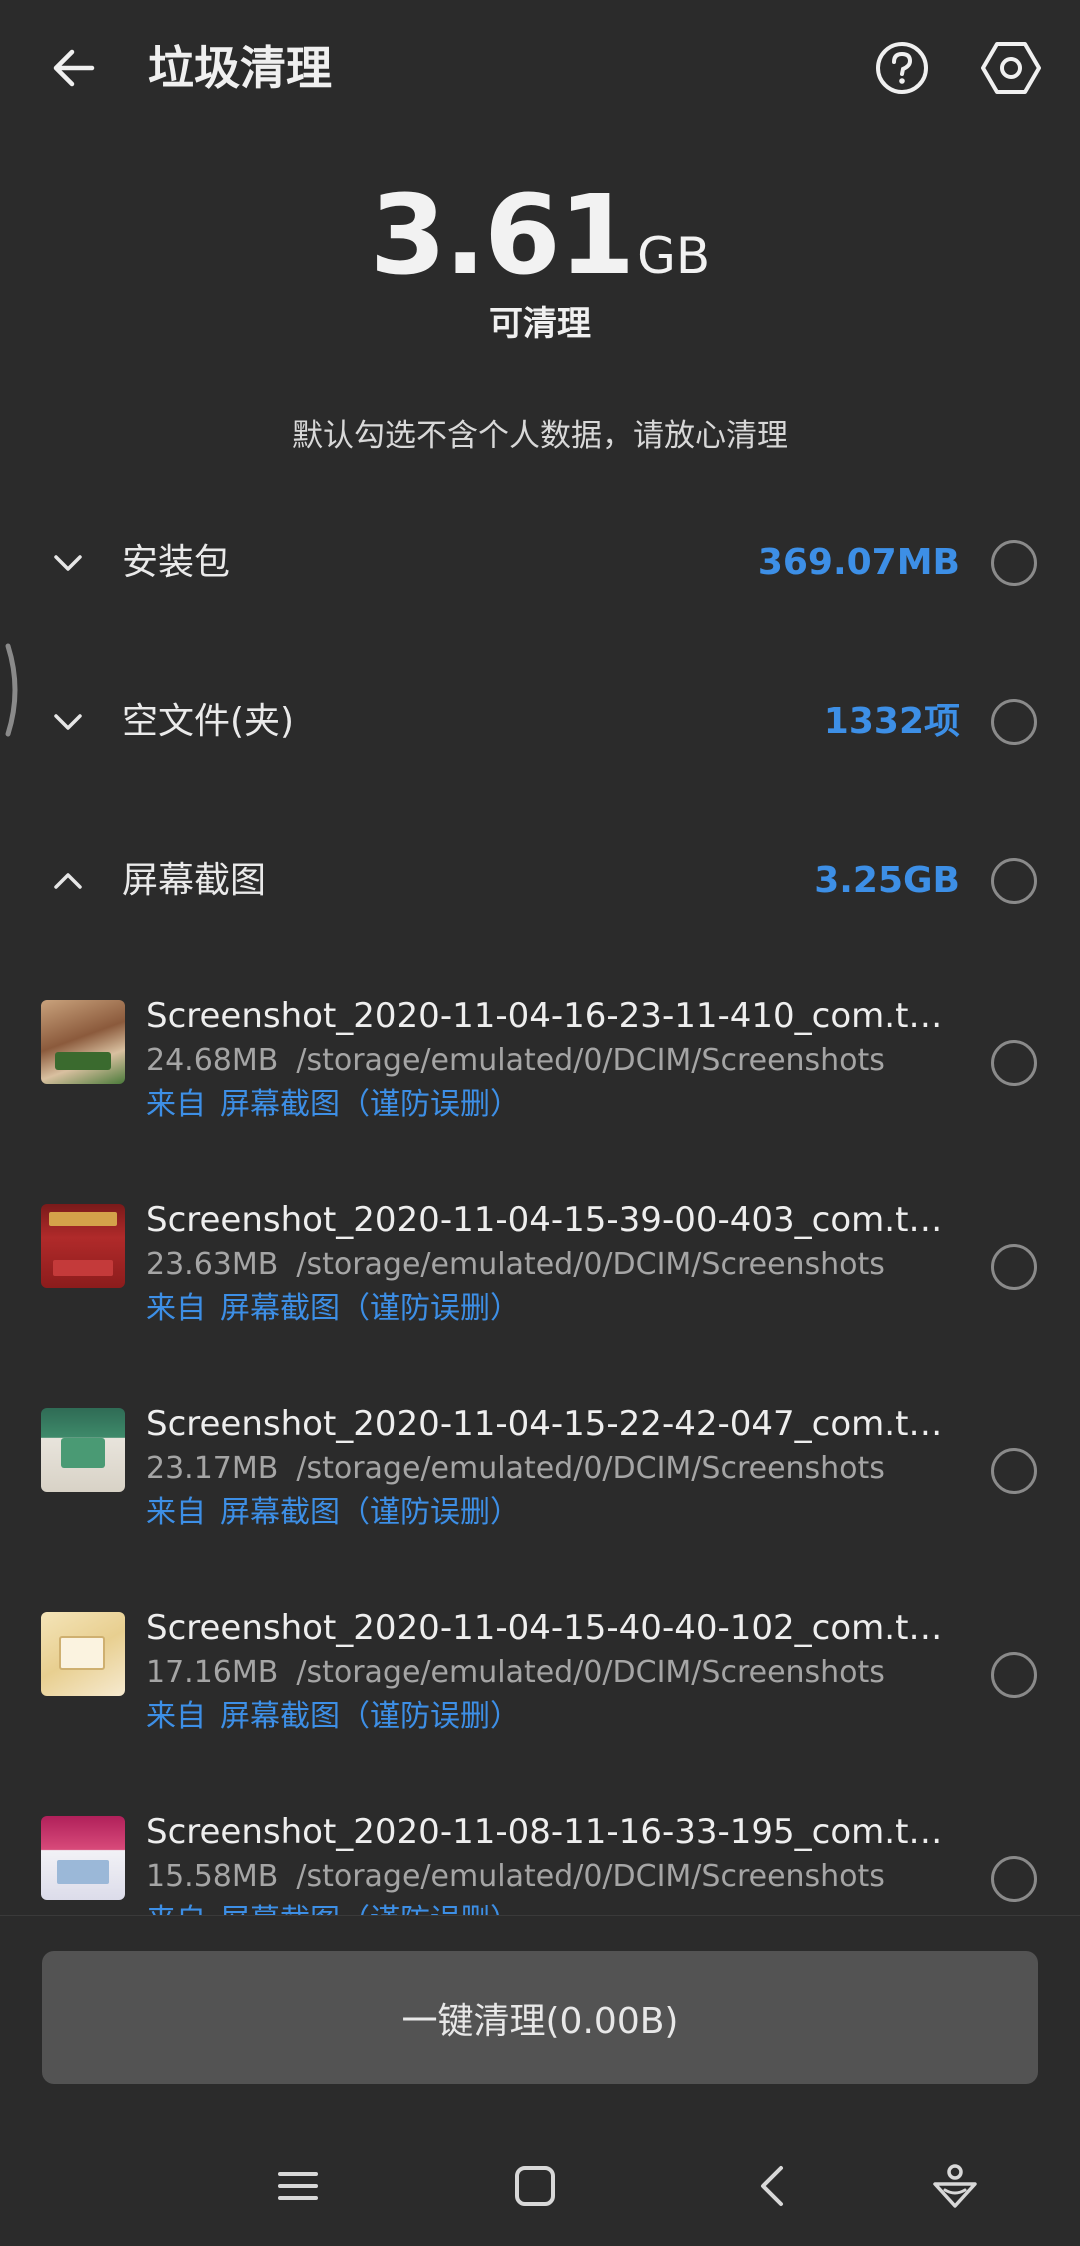 The image size is (1080, 2246). Describe the element at coordinates (891, 721) in the screenshot. I see `category-count: 1332项` at that location.